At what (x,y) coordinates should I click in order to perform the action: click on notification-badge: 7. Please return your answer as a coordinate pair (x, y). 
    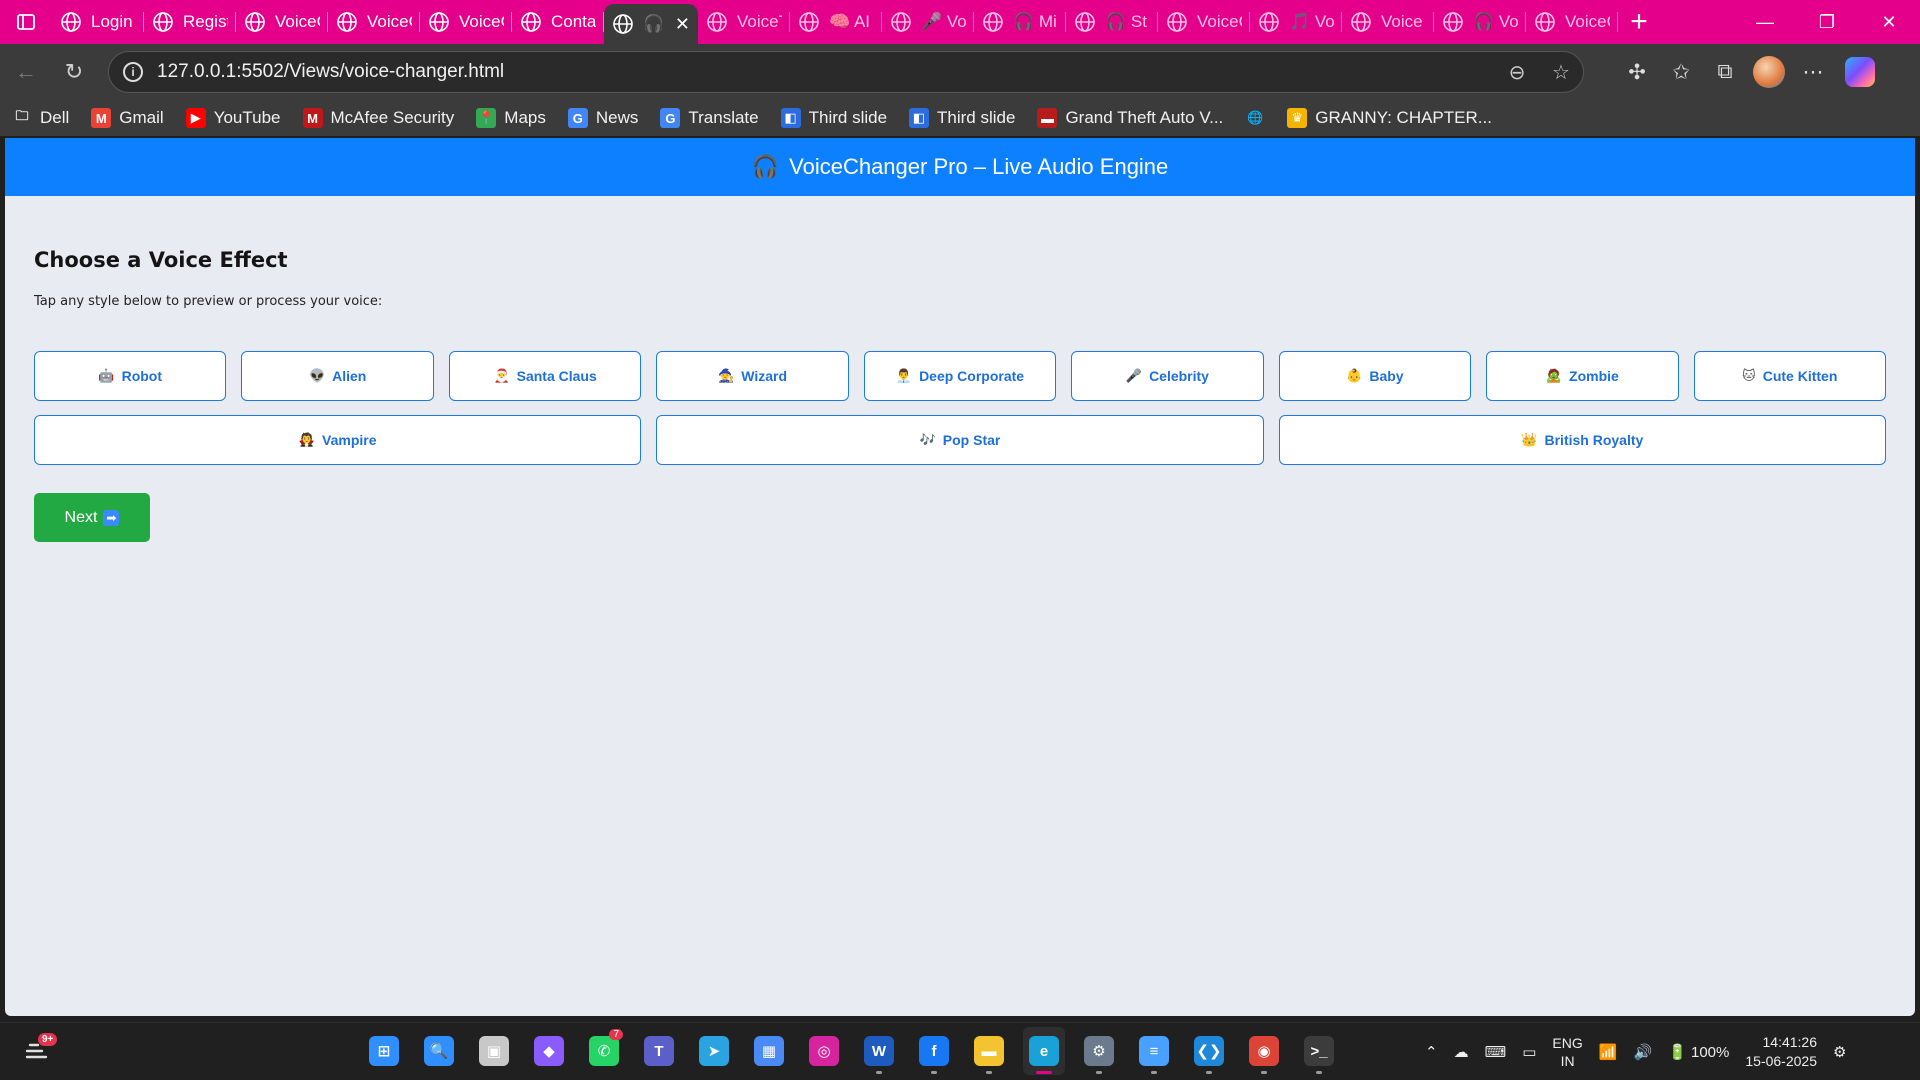
    Looking at the image, I should click on (616, 1034).